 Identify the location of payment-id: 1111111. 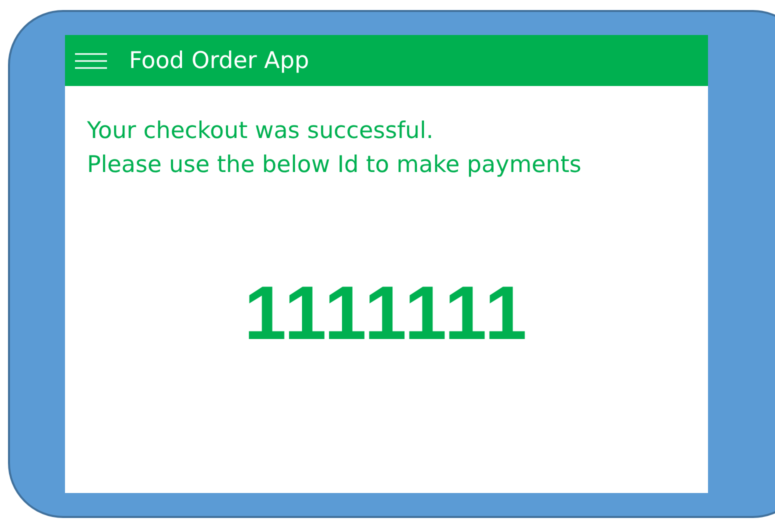
(386, 313).